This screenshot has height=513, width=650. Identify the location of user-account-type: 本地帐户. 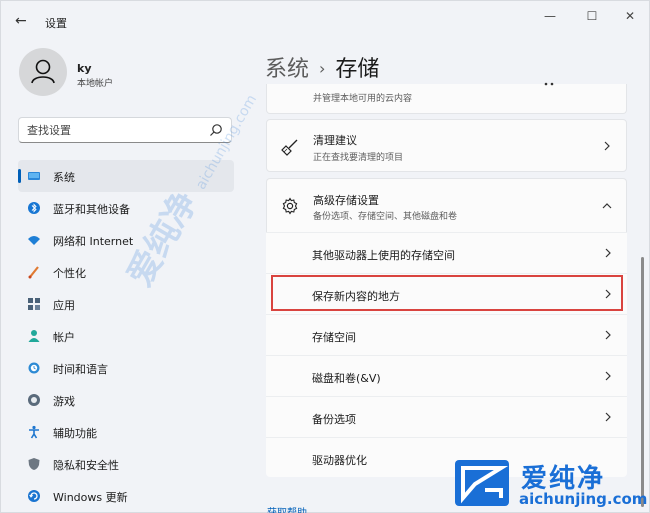
(95, 84).